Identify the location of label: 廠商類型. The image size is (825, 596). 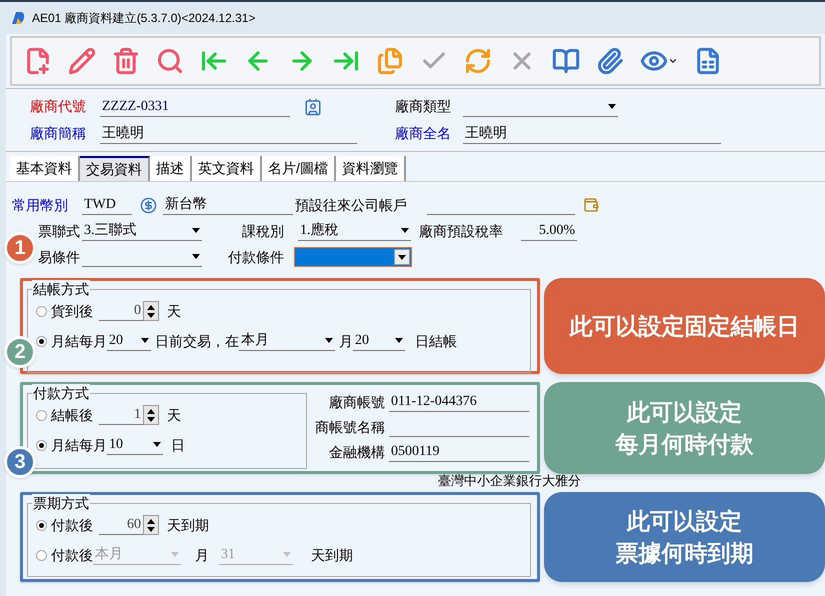
(423, 106).